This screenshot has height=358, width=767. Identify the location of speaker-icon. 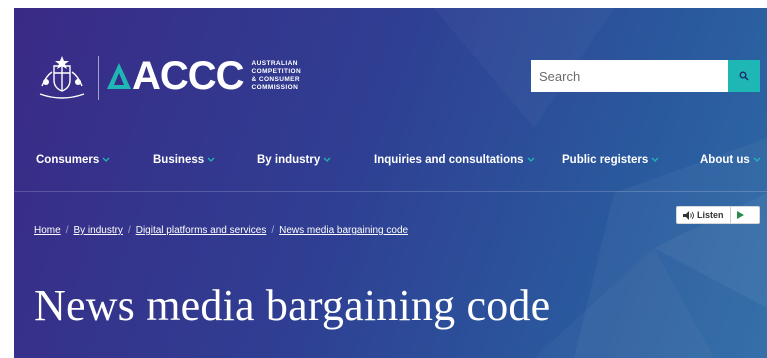
(688, 215).